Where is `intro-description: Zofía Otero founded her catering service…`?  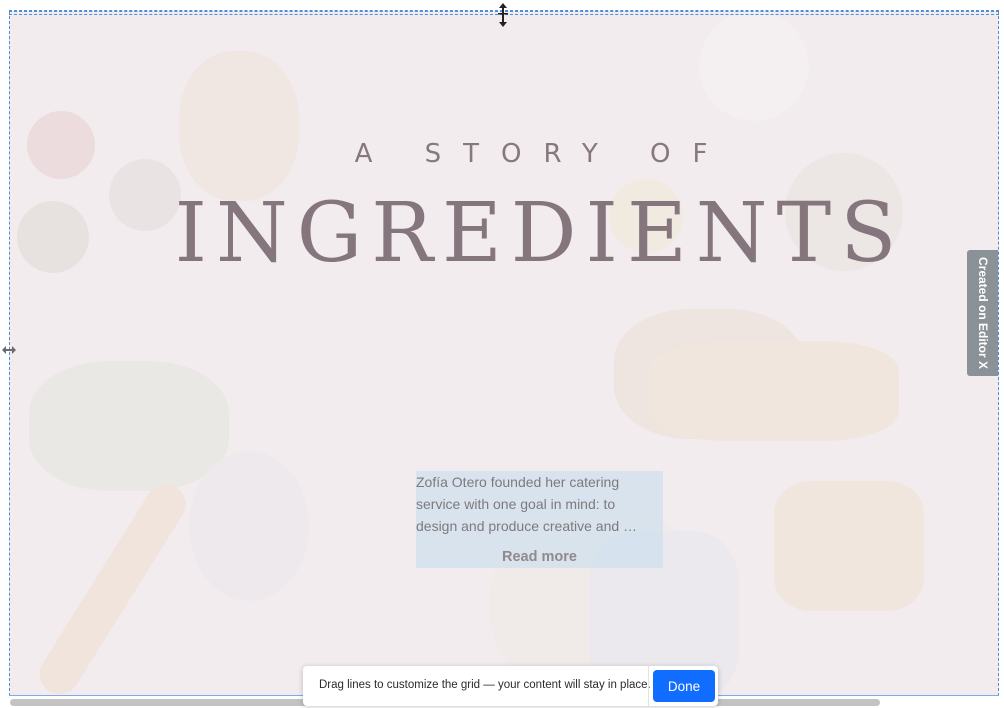
intro-description: Zofía Otero founded her catering service… is located at coordinates (538, 504).